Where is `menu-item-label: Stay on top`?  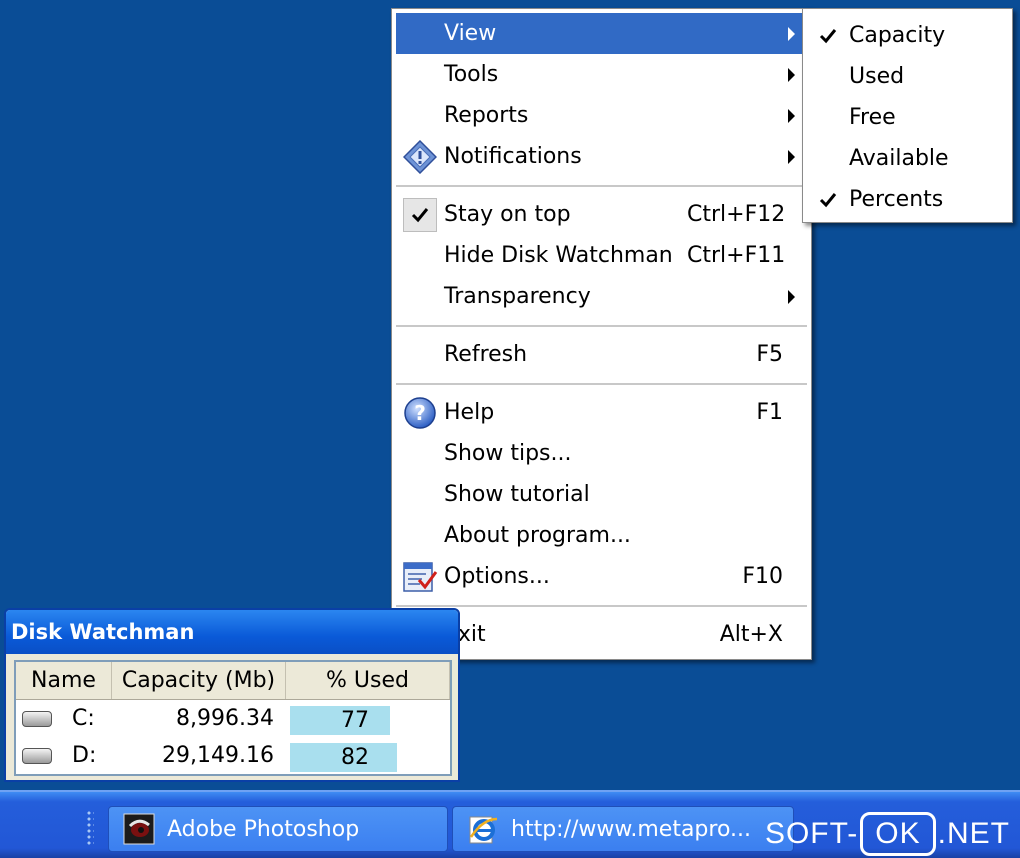
menu-item-label: Stay on top is located at coordinates (507, 214).